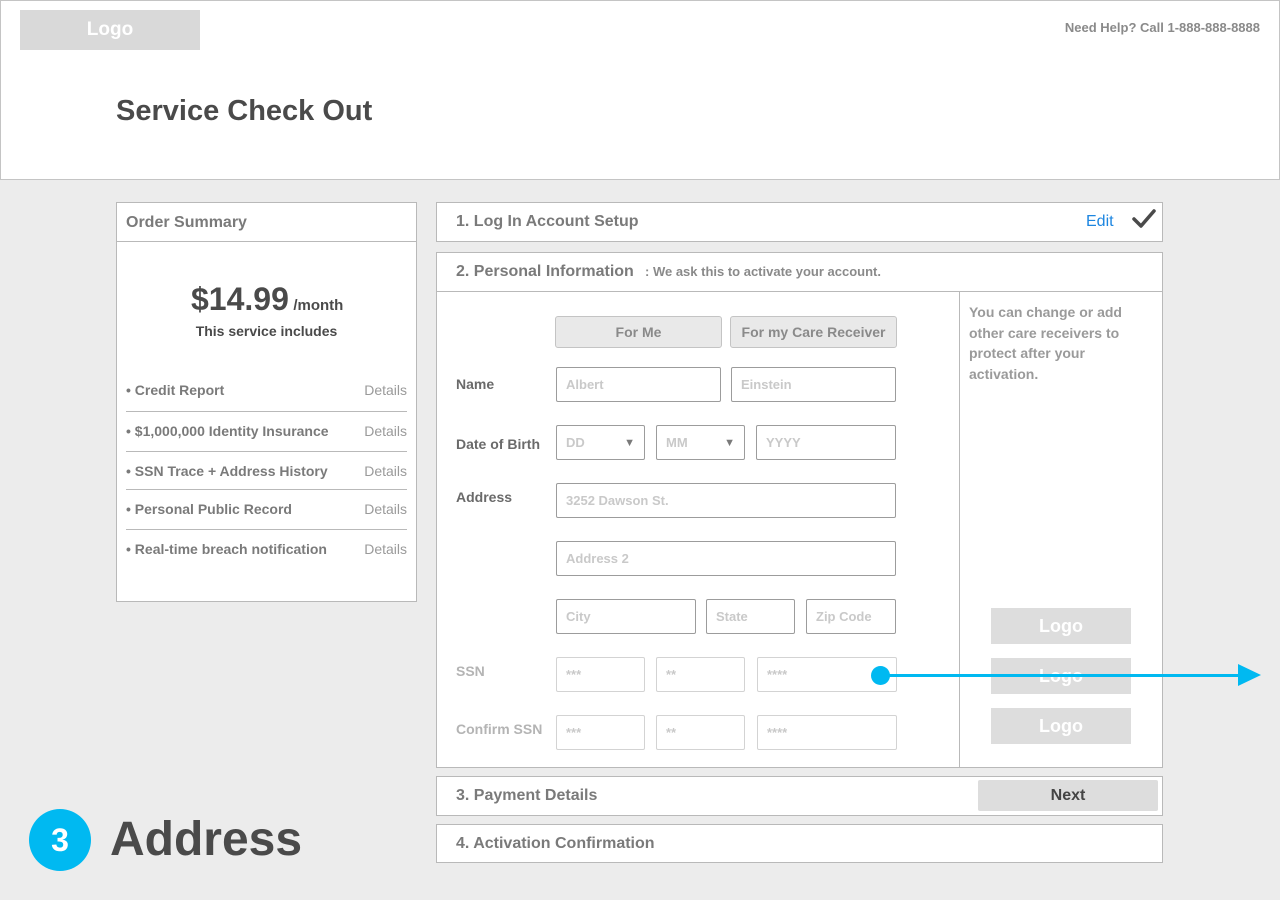 This screenshot has width=1280, height=900. I want to click on confirm-ssn-label: Confirm SSN, so click(499, 729).